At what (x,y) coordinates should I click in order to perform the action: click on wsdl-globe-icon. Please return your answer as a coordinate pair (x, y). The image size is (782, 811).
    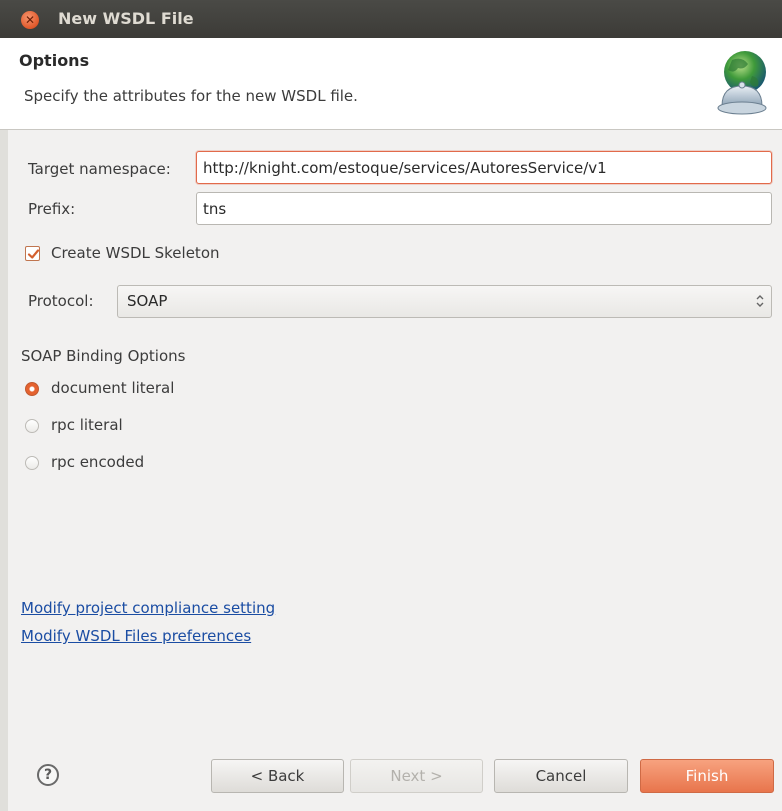
    Looking at the image, I should click on (742, 83).